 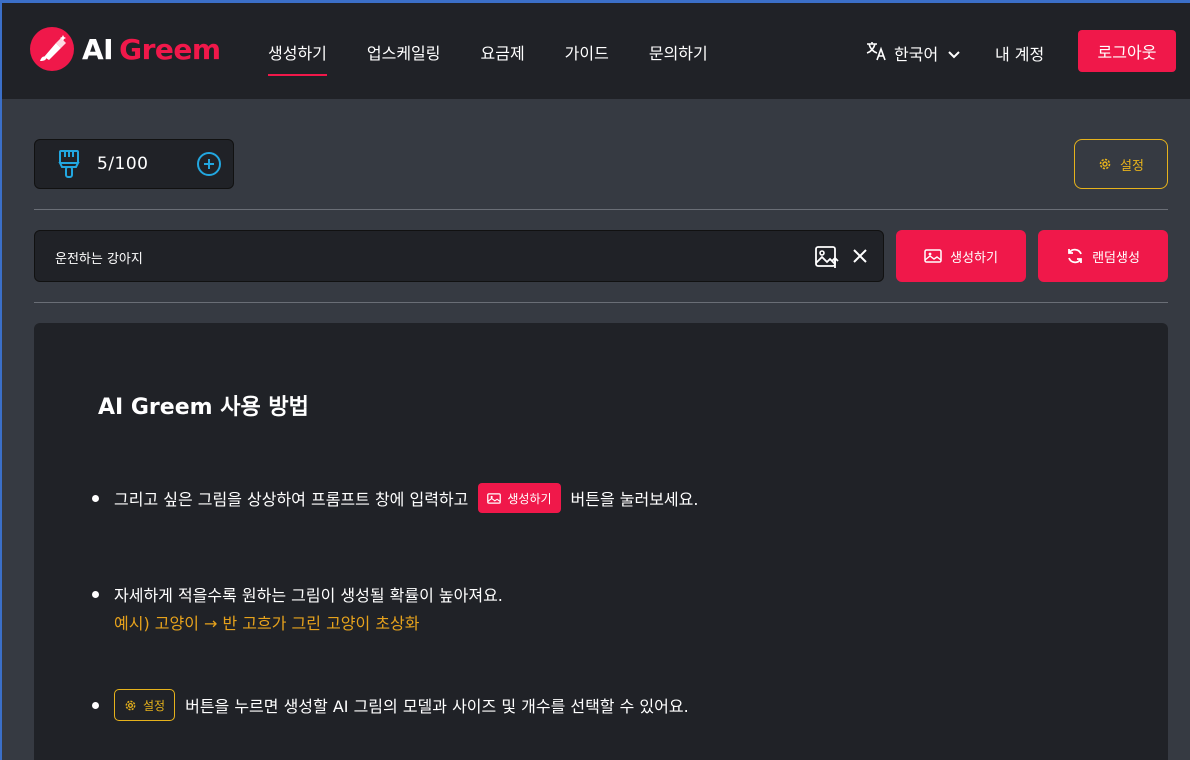 I want to click on prompt-box, so click(x=459, y=256).